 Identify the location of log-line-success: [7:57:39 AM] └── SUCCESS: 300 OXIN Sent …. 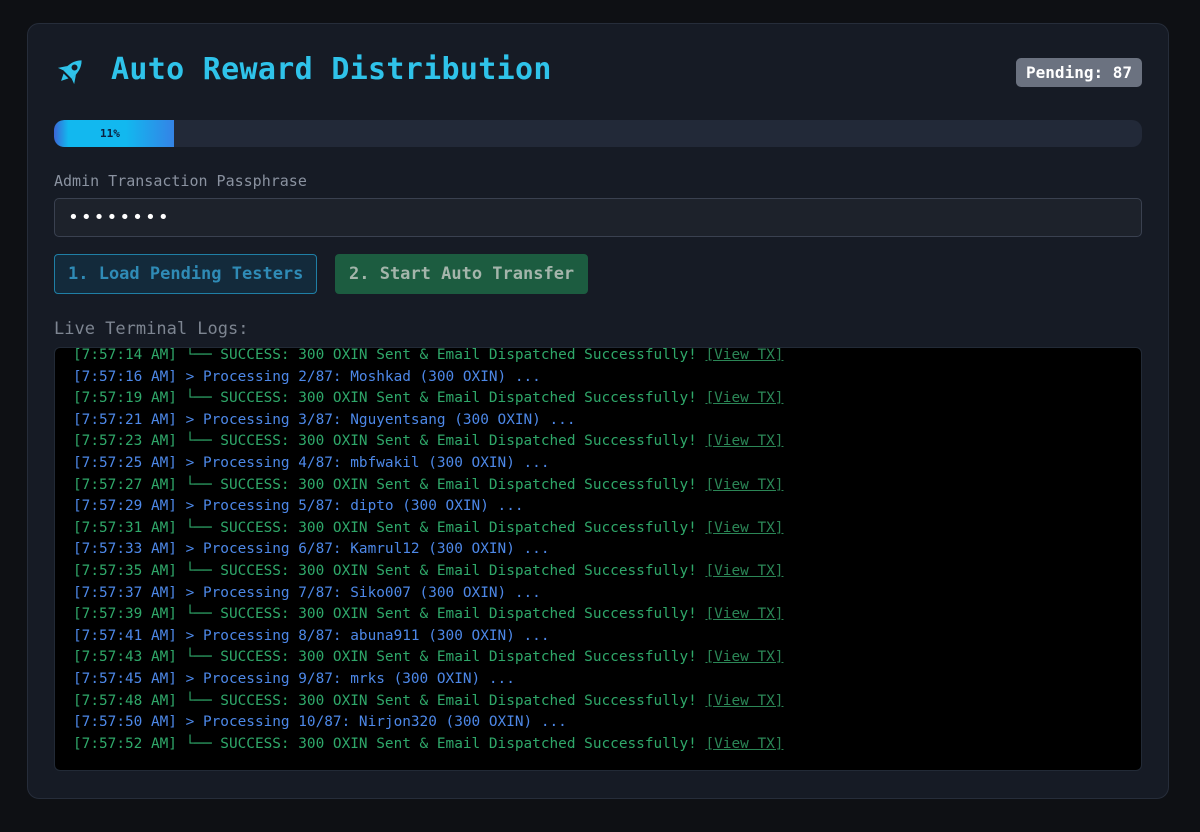
(602, 615).